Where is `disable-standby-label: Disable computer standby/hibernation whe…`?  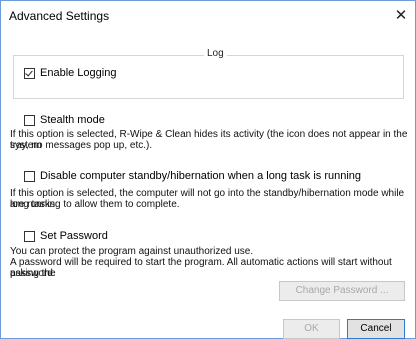
disable-standby-label: Disable computer standby/hibernation whe… is located at coordinates (200, 176).